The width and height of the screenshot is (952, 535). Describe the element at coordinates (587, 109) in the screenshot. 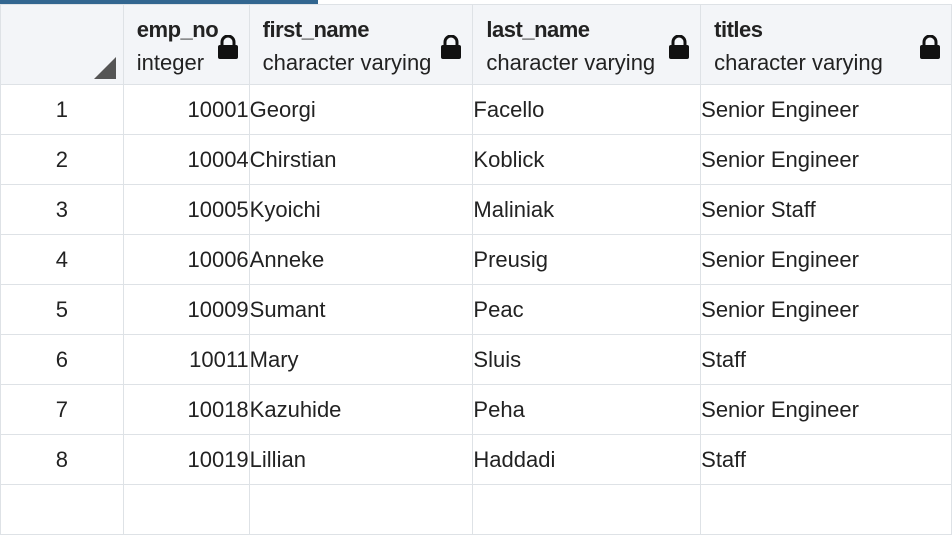

I see `cell-last-name: Facello` at that location.